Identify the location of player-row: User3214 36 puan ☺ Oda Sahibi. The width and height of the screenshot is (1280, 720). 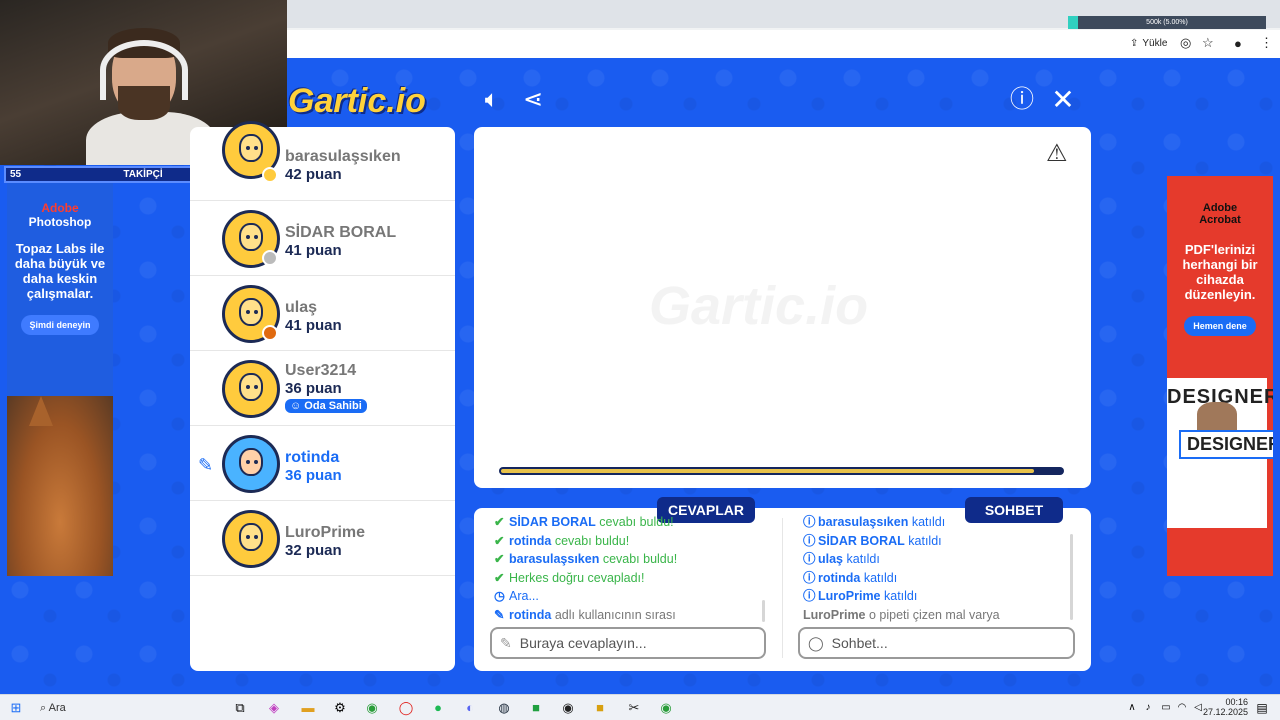
(322, 389).